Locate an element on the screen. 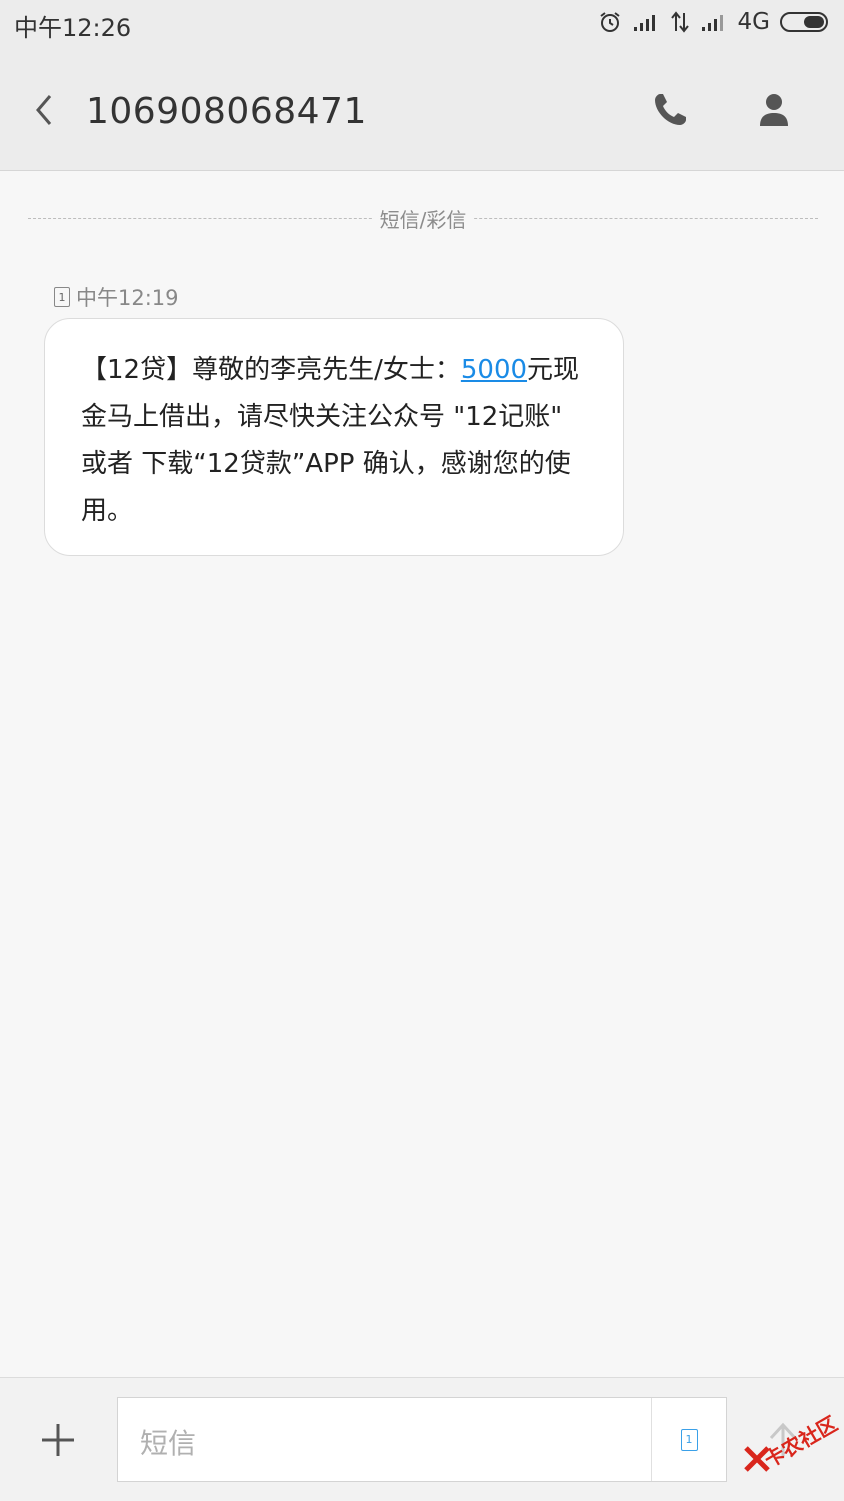 Image resolution: width=844 pixels, height=1501 pixels. add-attachment-button is located at coordinates (58, 1440).